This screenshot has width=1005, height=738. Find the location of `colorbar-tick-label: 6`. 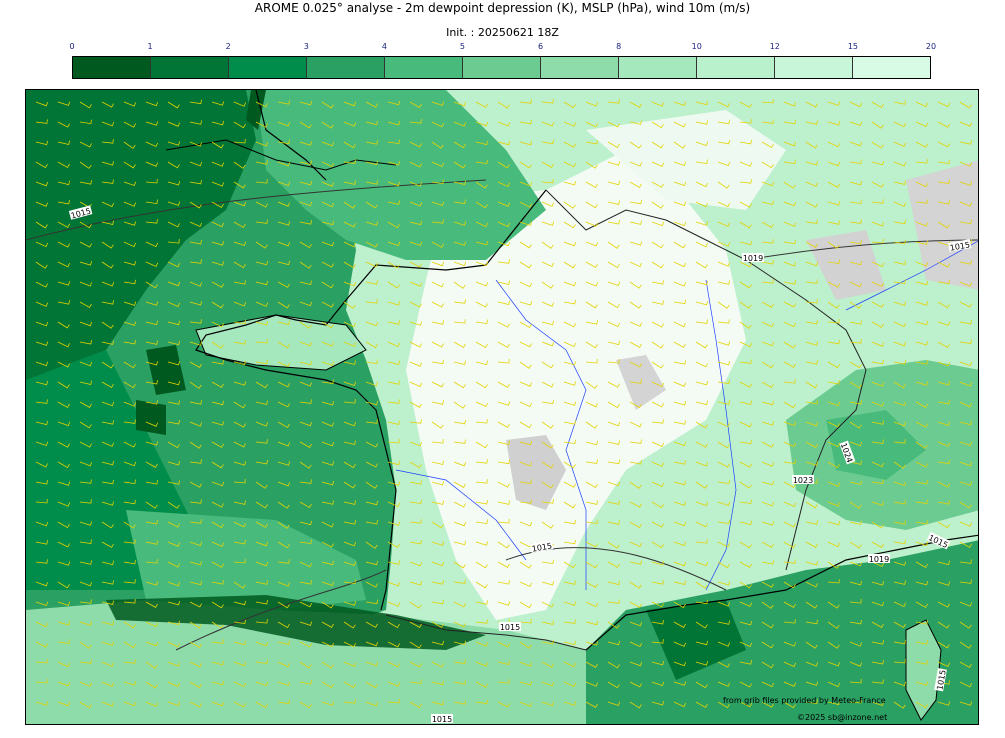

colorbar-tick-label: 6 is located at coordinates (540, 46).